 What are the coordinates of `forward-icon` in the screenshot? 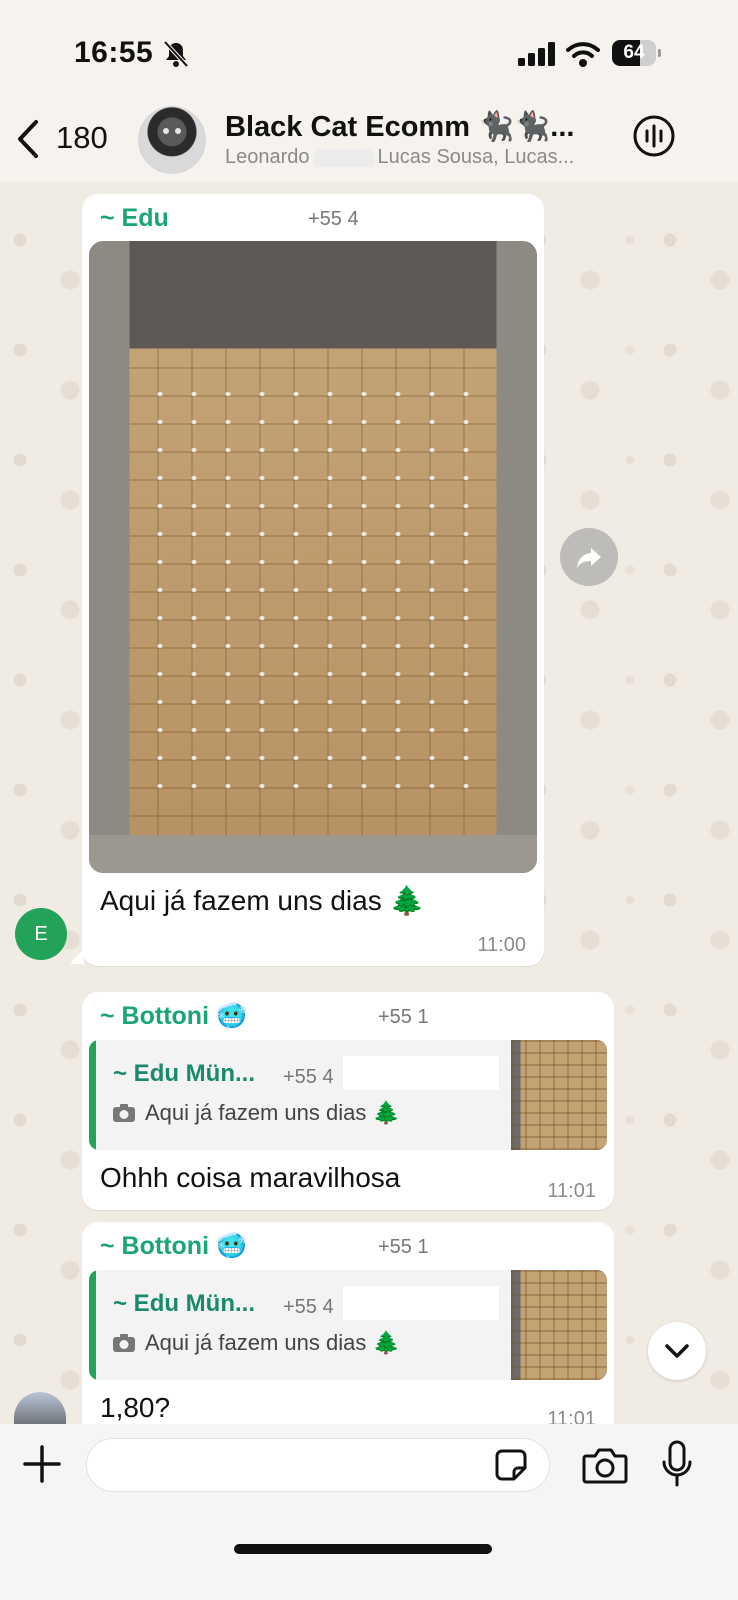 It's located at (589, 558).